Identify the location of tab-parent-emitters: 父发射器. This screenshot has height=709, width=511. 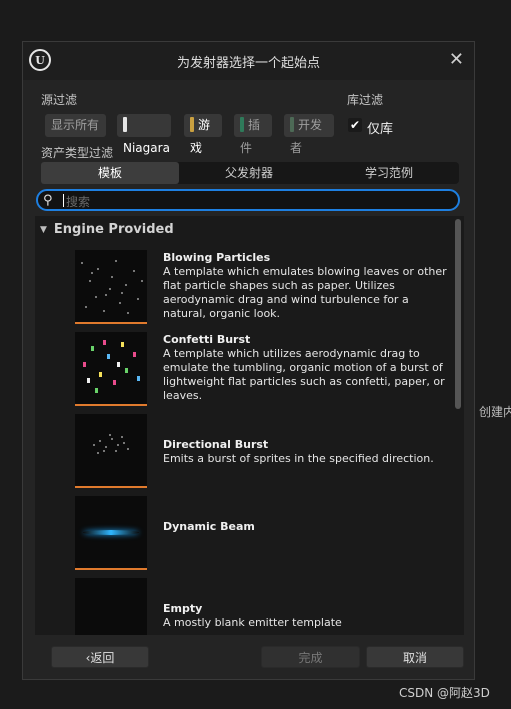
(249, 173).